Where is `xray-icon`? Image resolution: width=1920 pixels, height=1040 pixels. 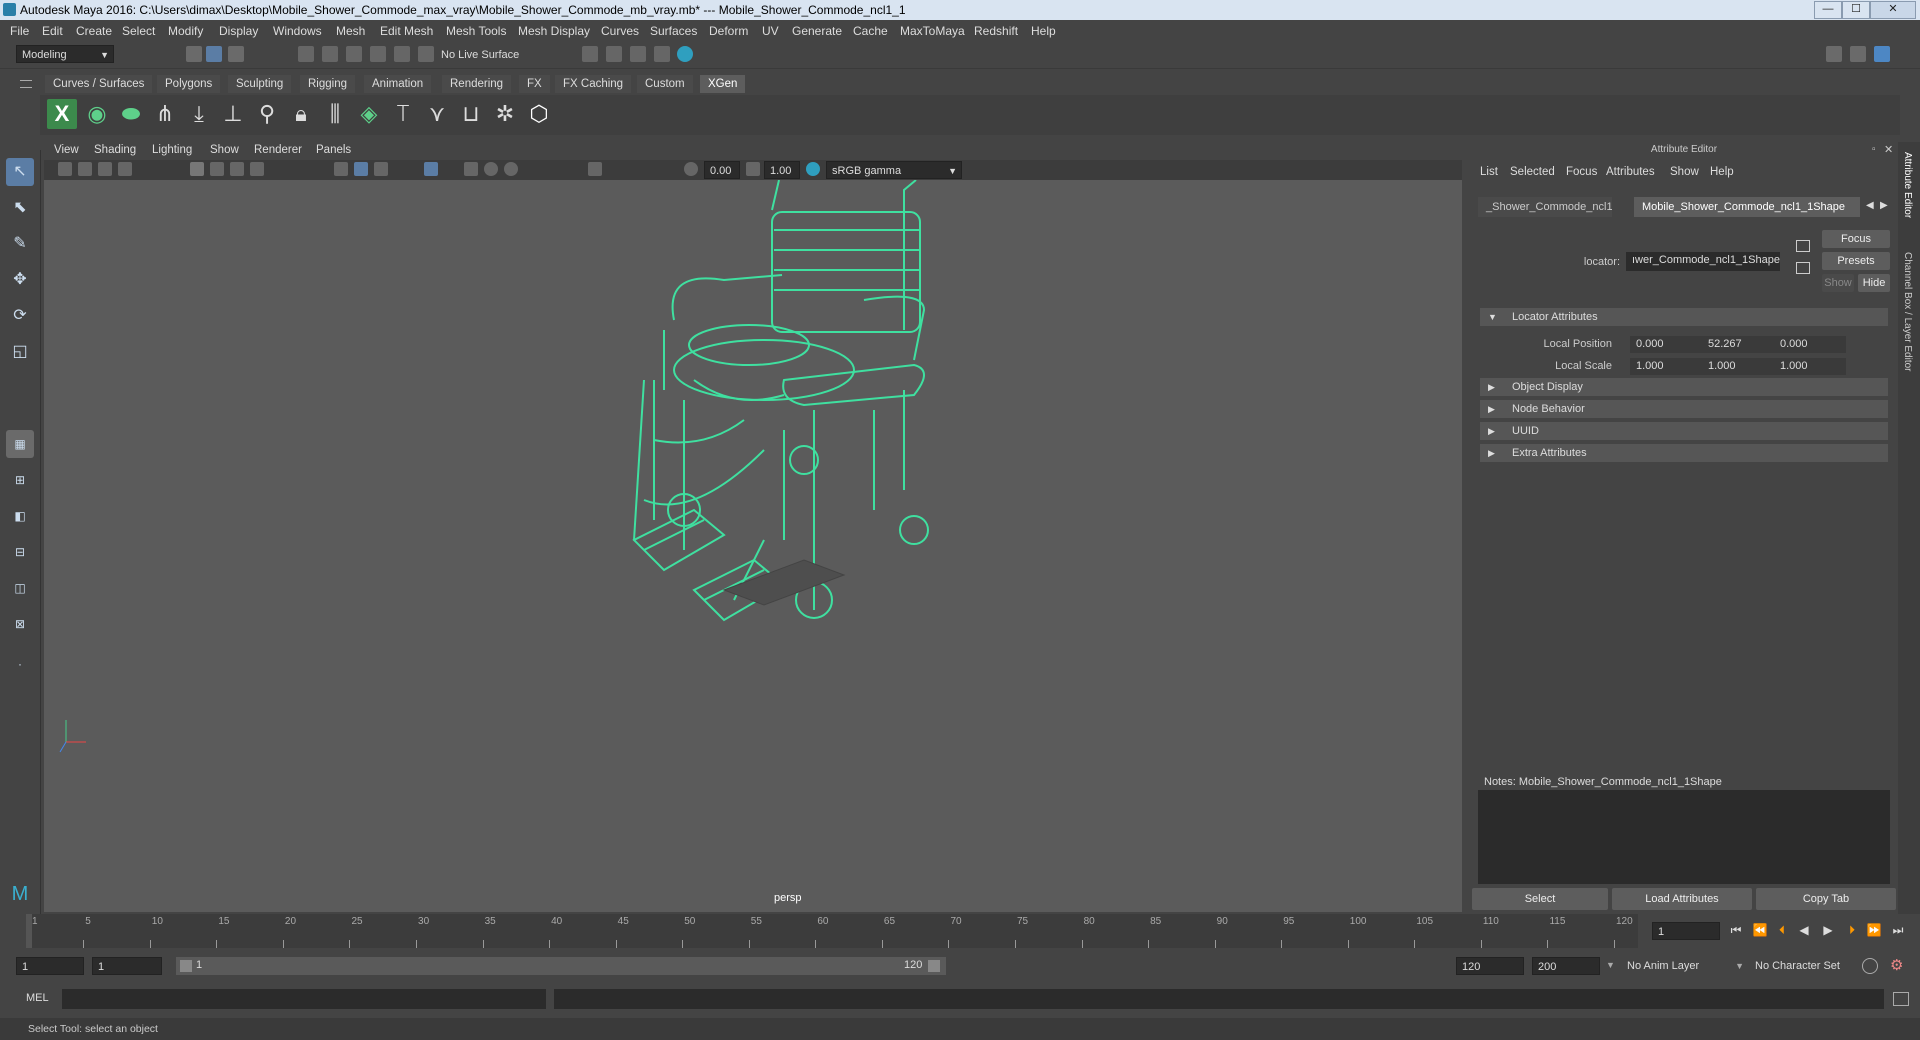 xray-icon is located at coordinates (431, 169).